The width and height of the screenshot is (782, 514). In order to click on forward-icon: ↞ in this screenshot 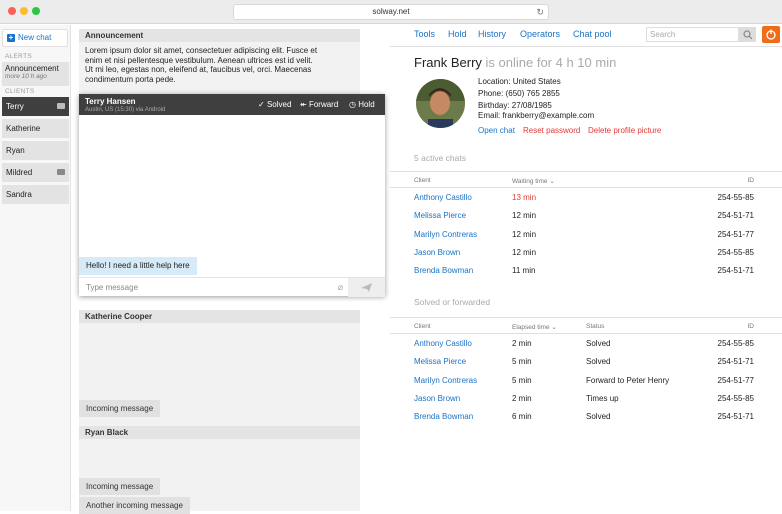, I will do `click(304, 104)`.